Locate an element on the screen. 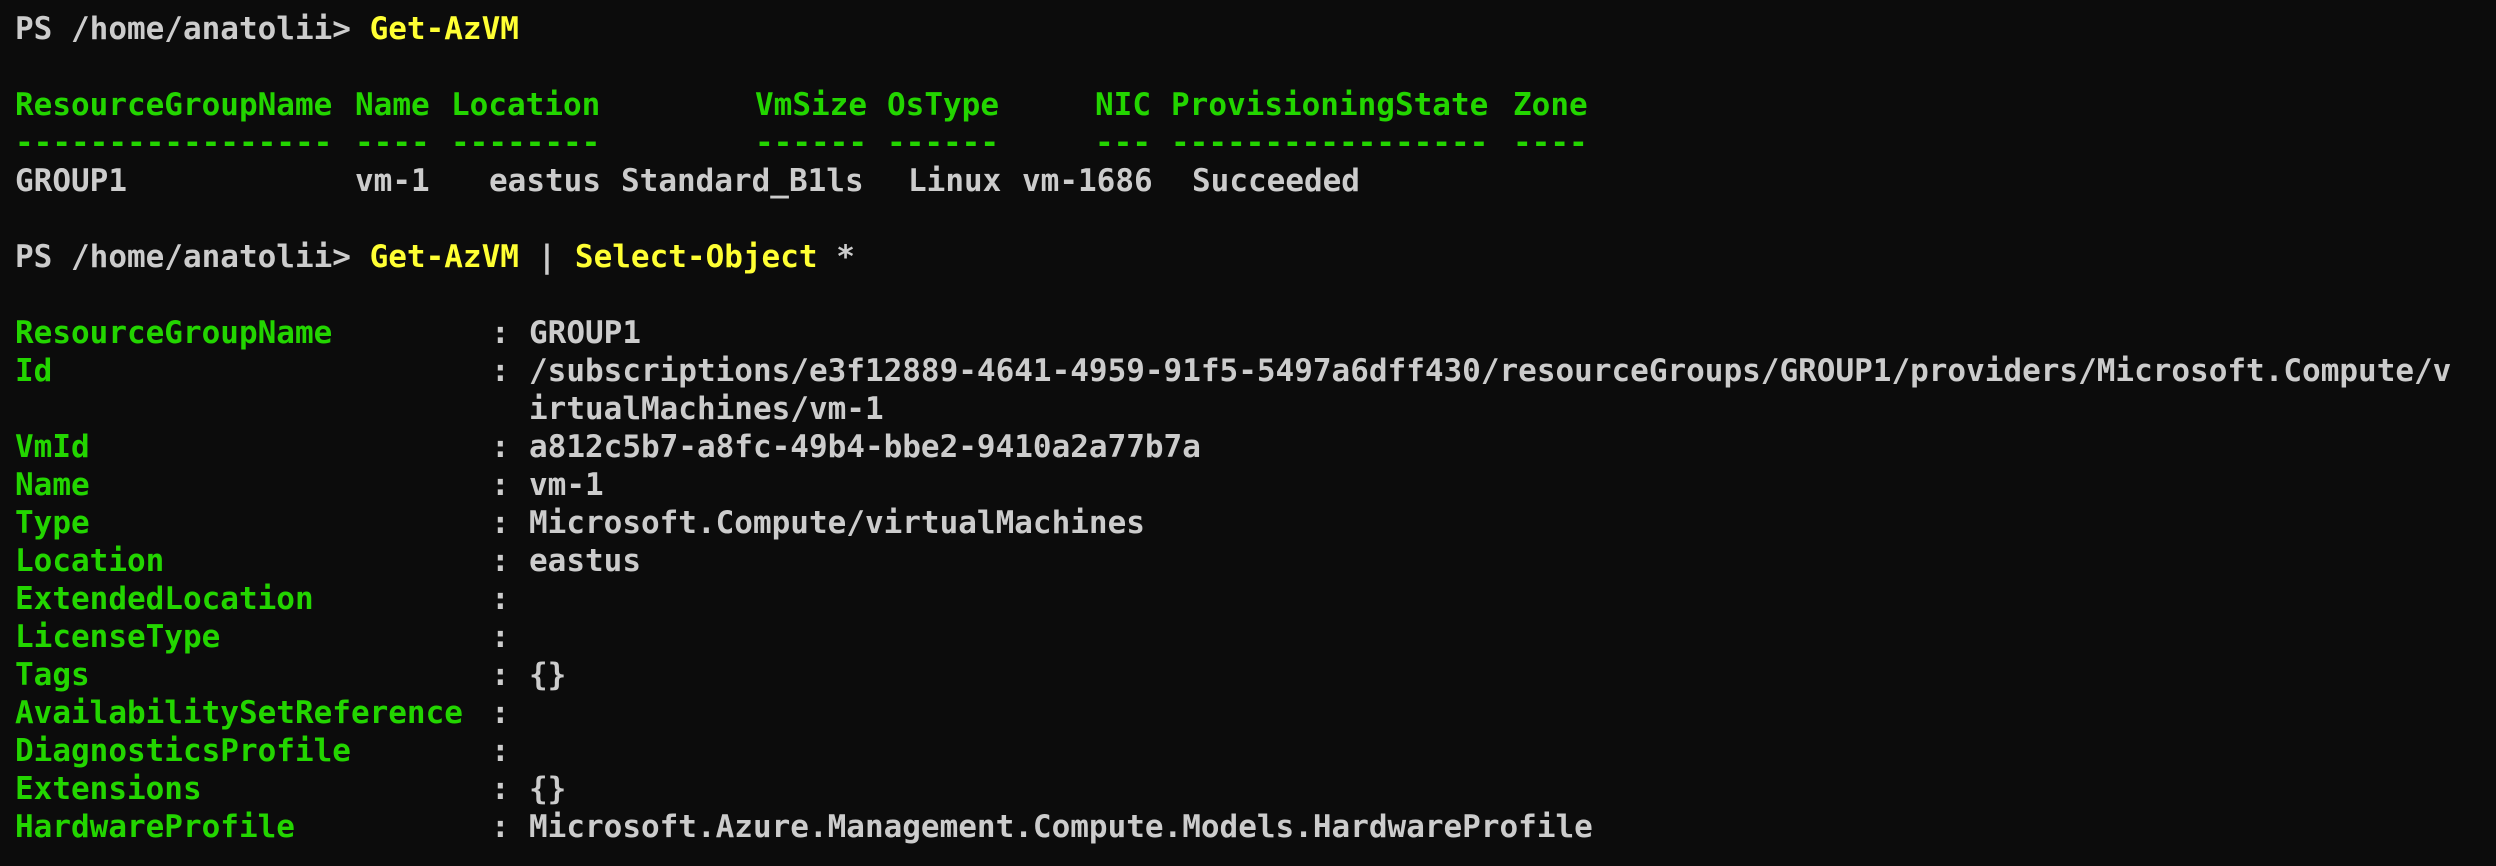 The height and width of the screenshot is (866, 2496). property-value: eastus is located at coordinates (585, 561).